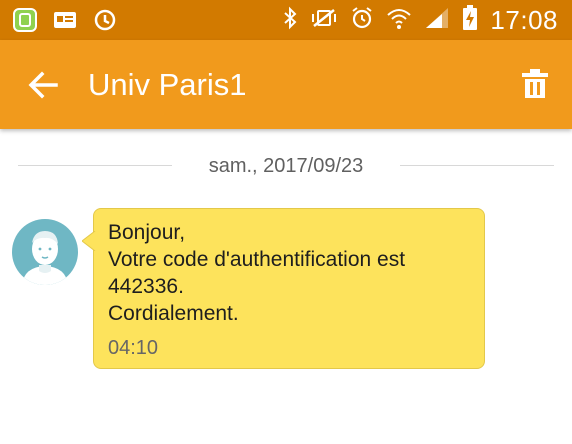 Image resolution: width=572 pixels, height=444 pixels. Describe the element at coordinates (167, 84) in the screenshot. I see `conversation-title: Univ Paris1` at that location.